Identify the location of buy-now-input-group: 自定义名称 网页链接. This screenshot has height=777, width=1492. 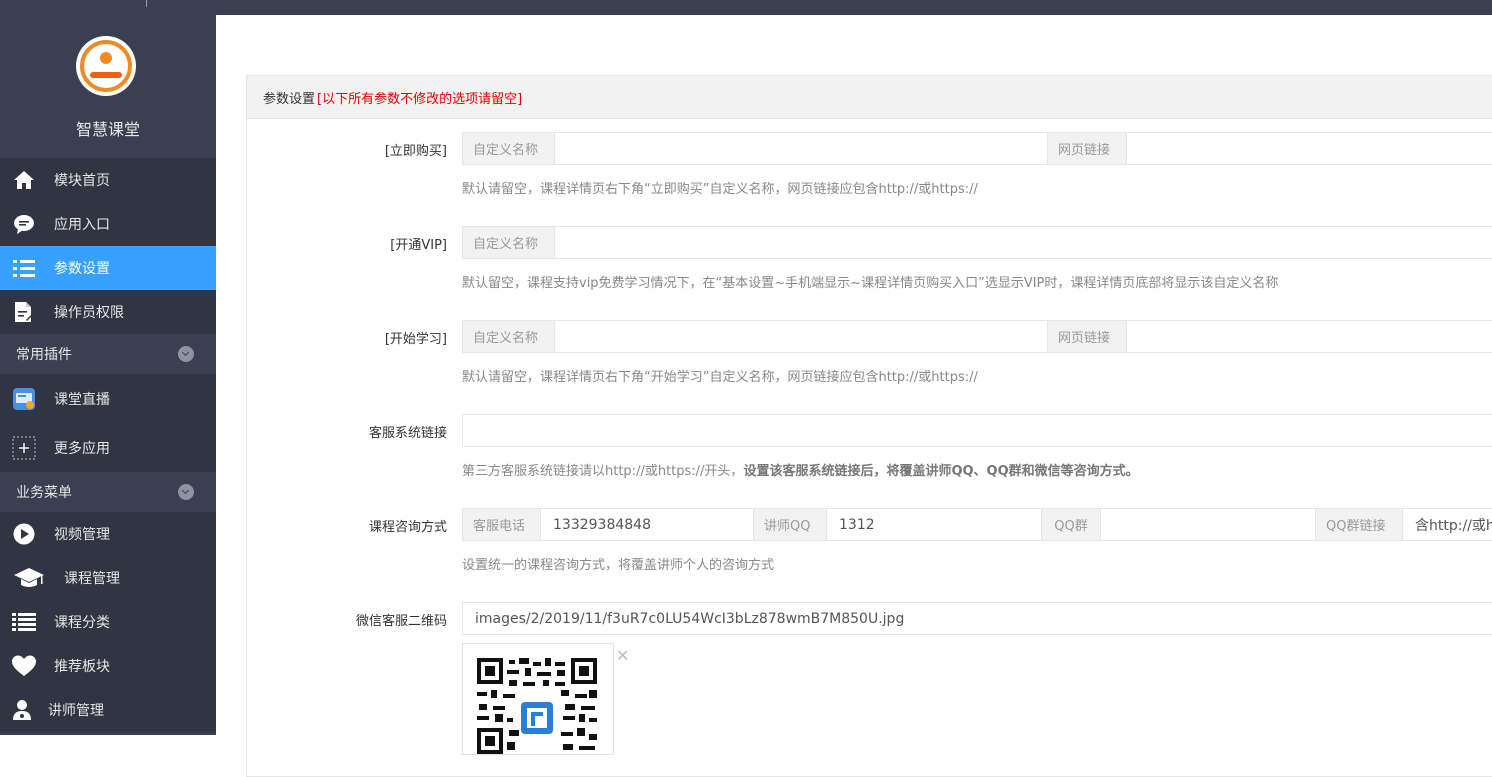
(977, 148).